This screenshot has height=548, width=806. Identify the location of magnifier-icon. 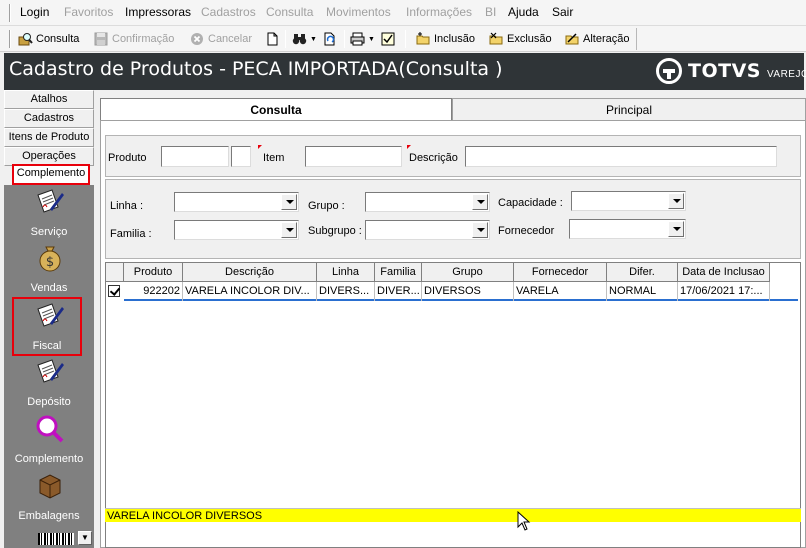
(50, 429).